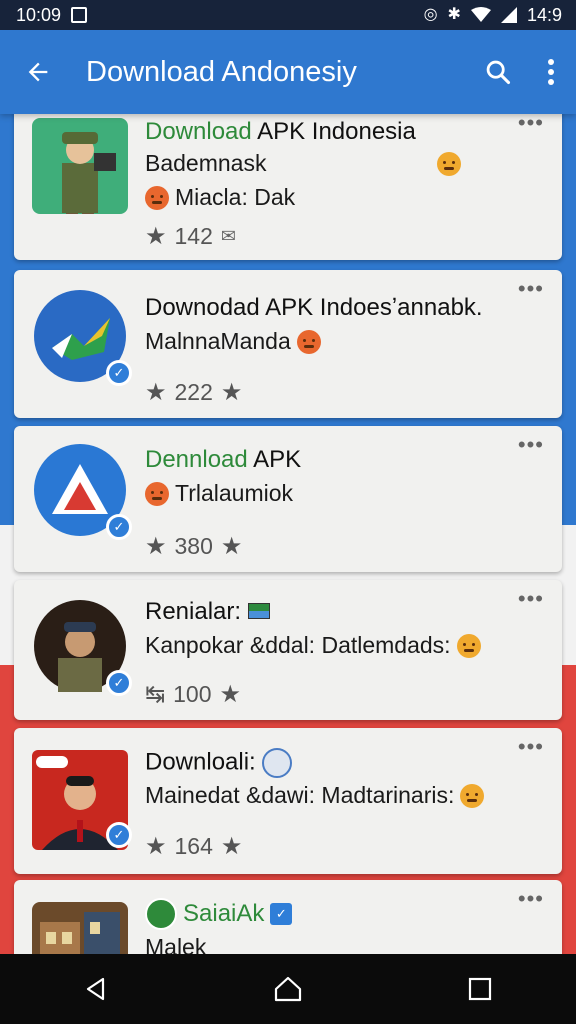  I want to click on nav-back-button, so click(96, 989).